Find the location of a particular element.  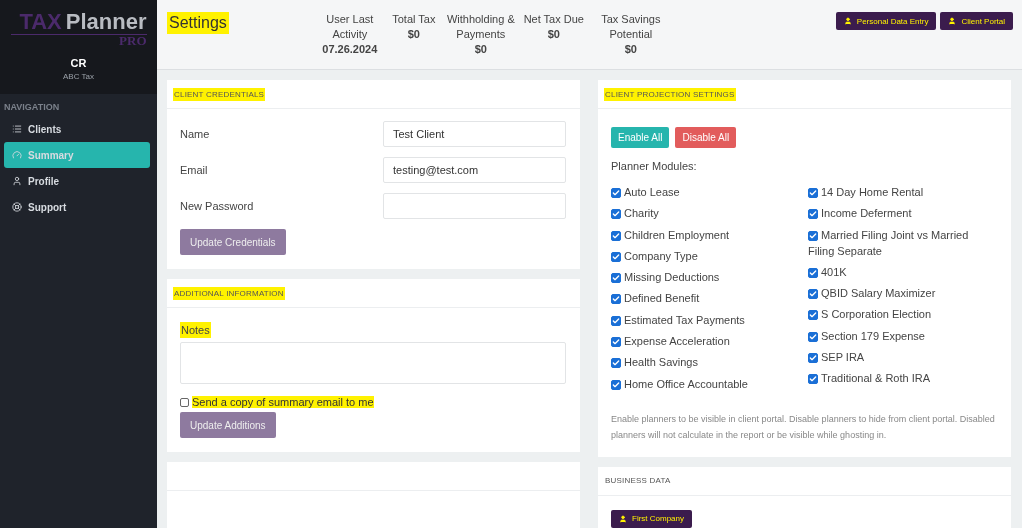

field-label: New Password is located at coordinates (217, 206).